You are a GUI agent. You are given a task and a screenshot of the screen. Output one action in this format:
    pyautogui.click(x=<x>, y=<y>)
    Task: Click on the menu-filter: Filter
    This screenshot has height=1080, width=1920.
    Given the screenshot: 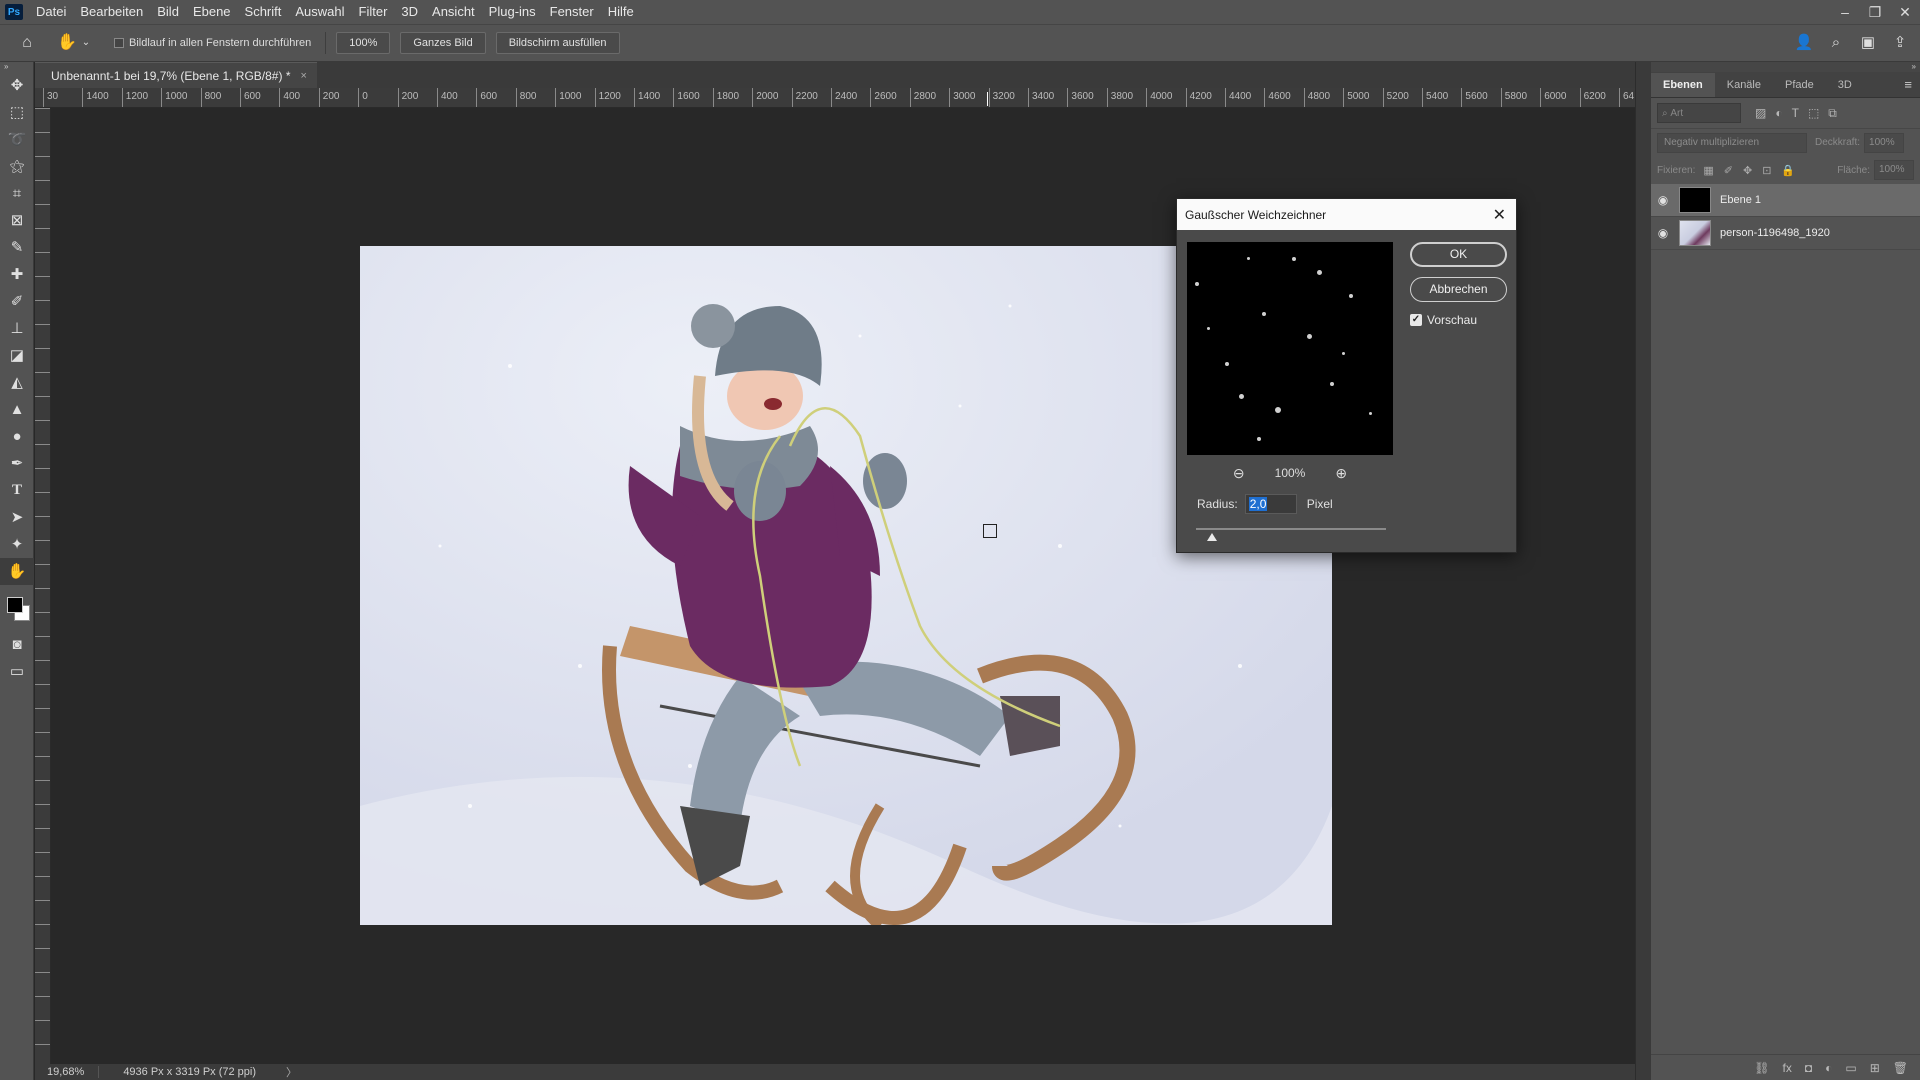 What is the action you would take?
    pyautogui.click(x=373, y=12)
    